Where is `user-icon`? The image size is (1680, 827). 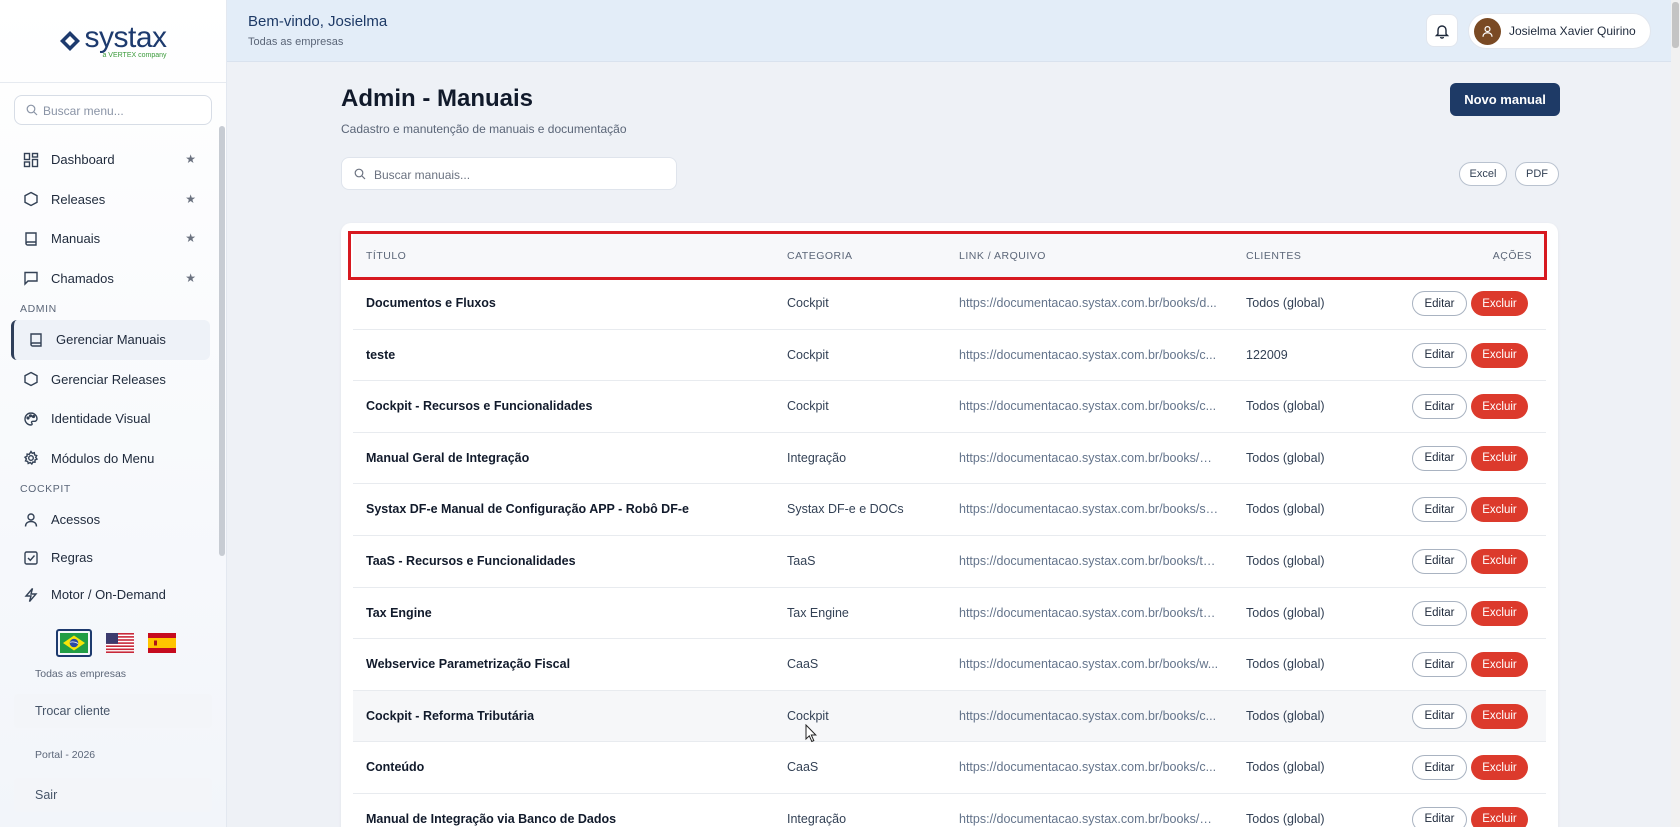 user-icon is located at coordinates (31, 520).